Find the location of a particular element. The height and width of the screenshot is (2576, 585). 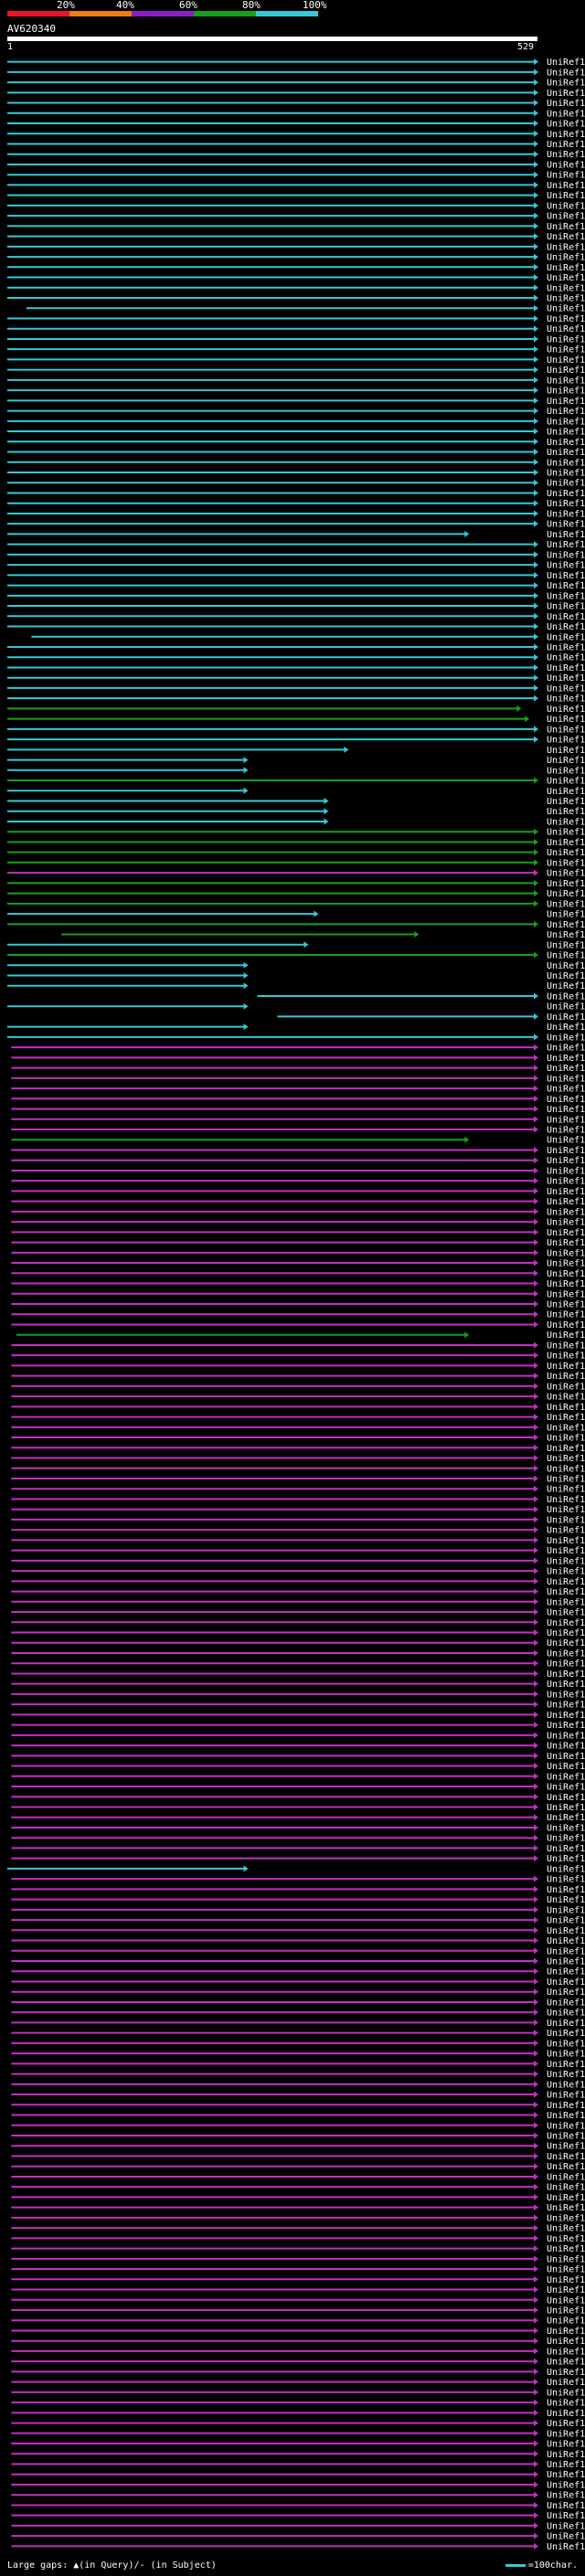

hit-row: UniRef100_Q9YOU4 is located at coordinates (298, 1377).